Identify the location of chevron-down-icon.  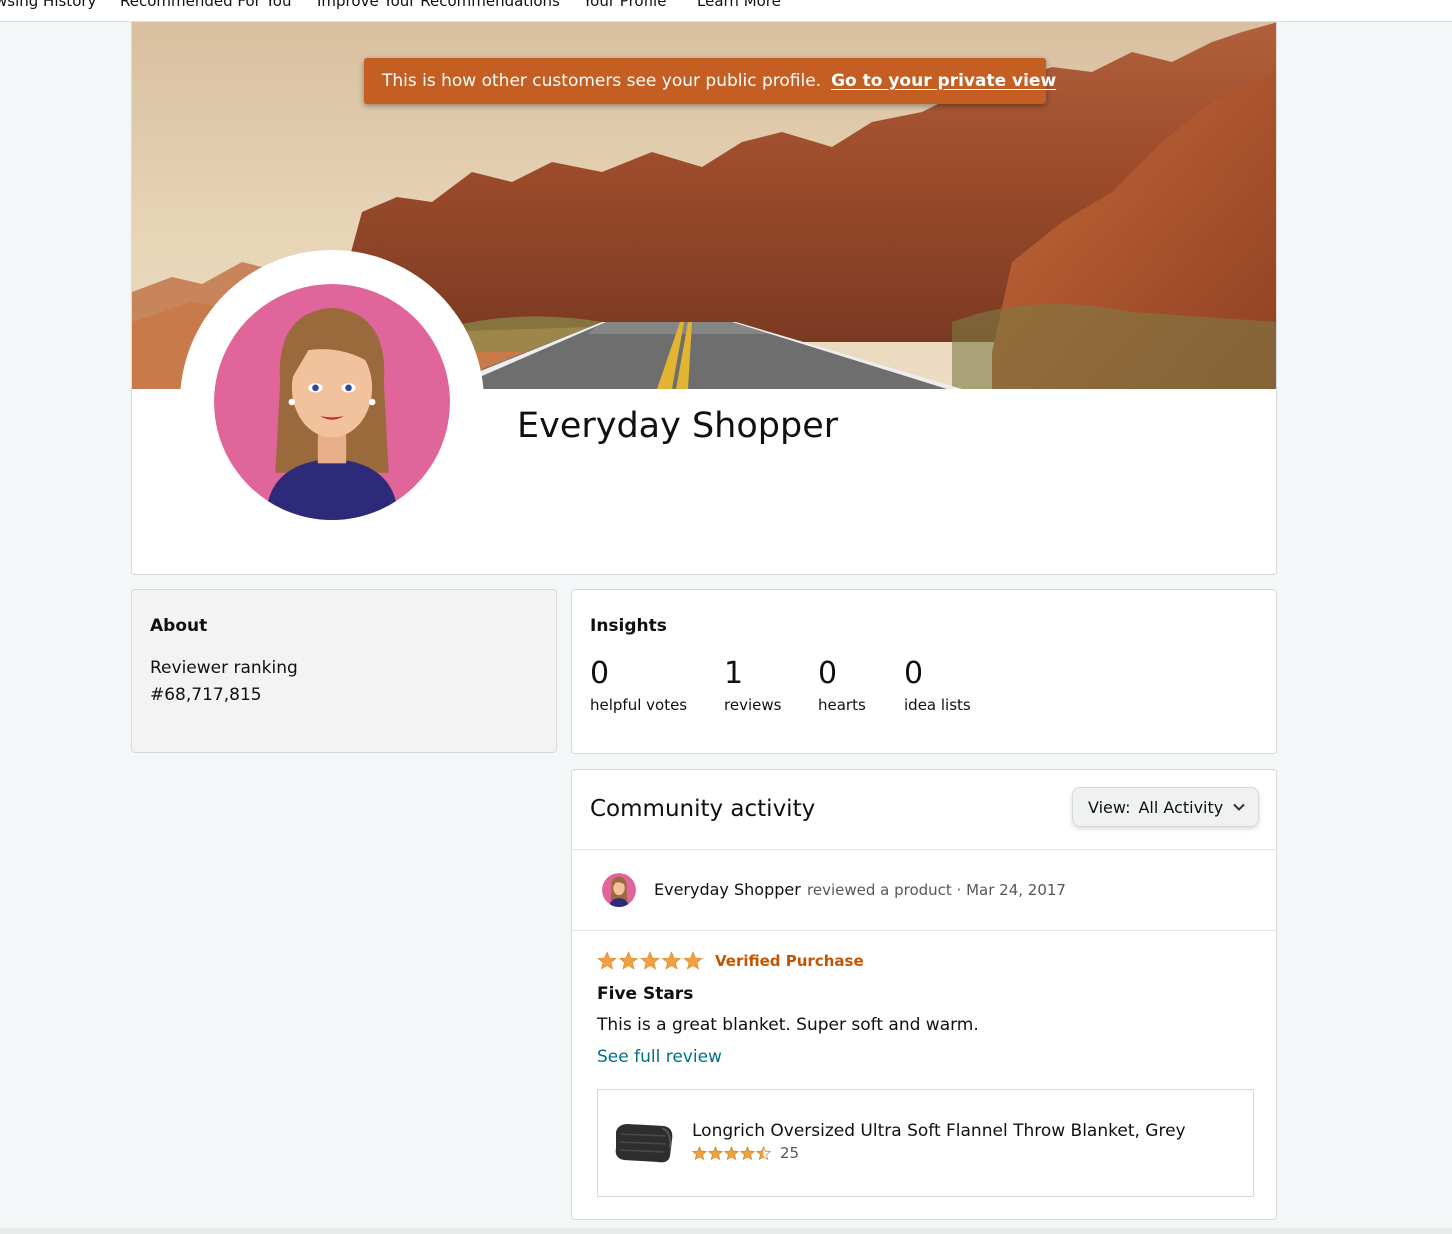
(1239, 807).